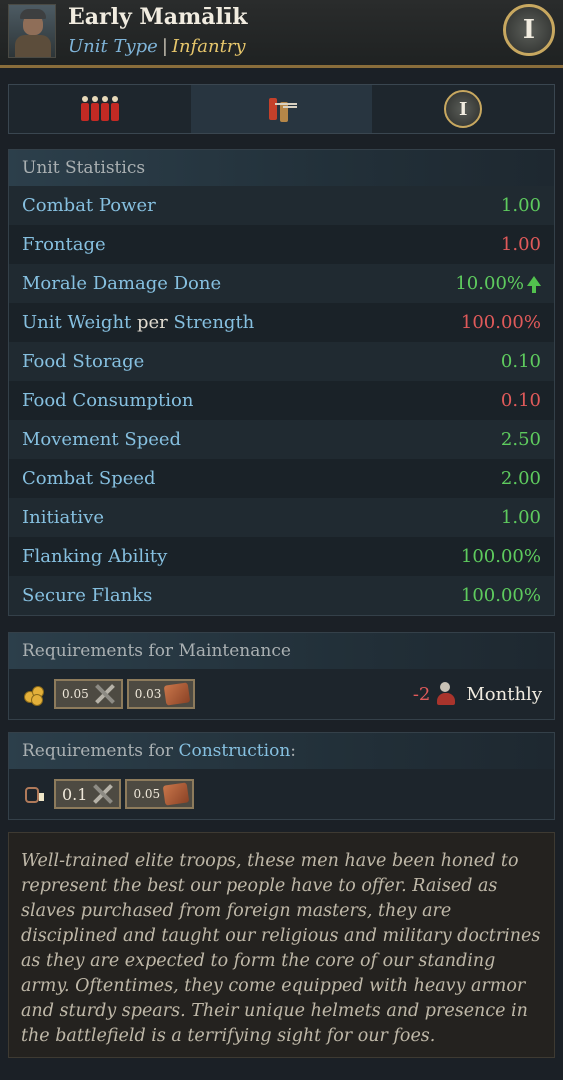  I want to click on stat-label: Flanking Ability, so click(95, 556).